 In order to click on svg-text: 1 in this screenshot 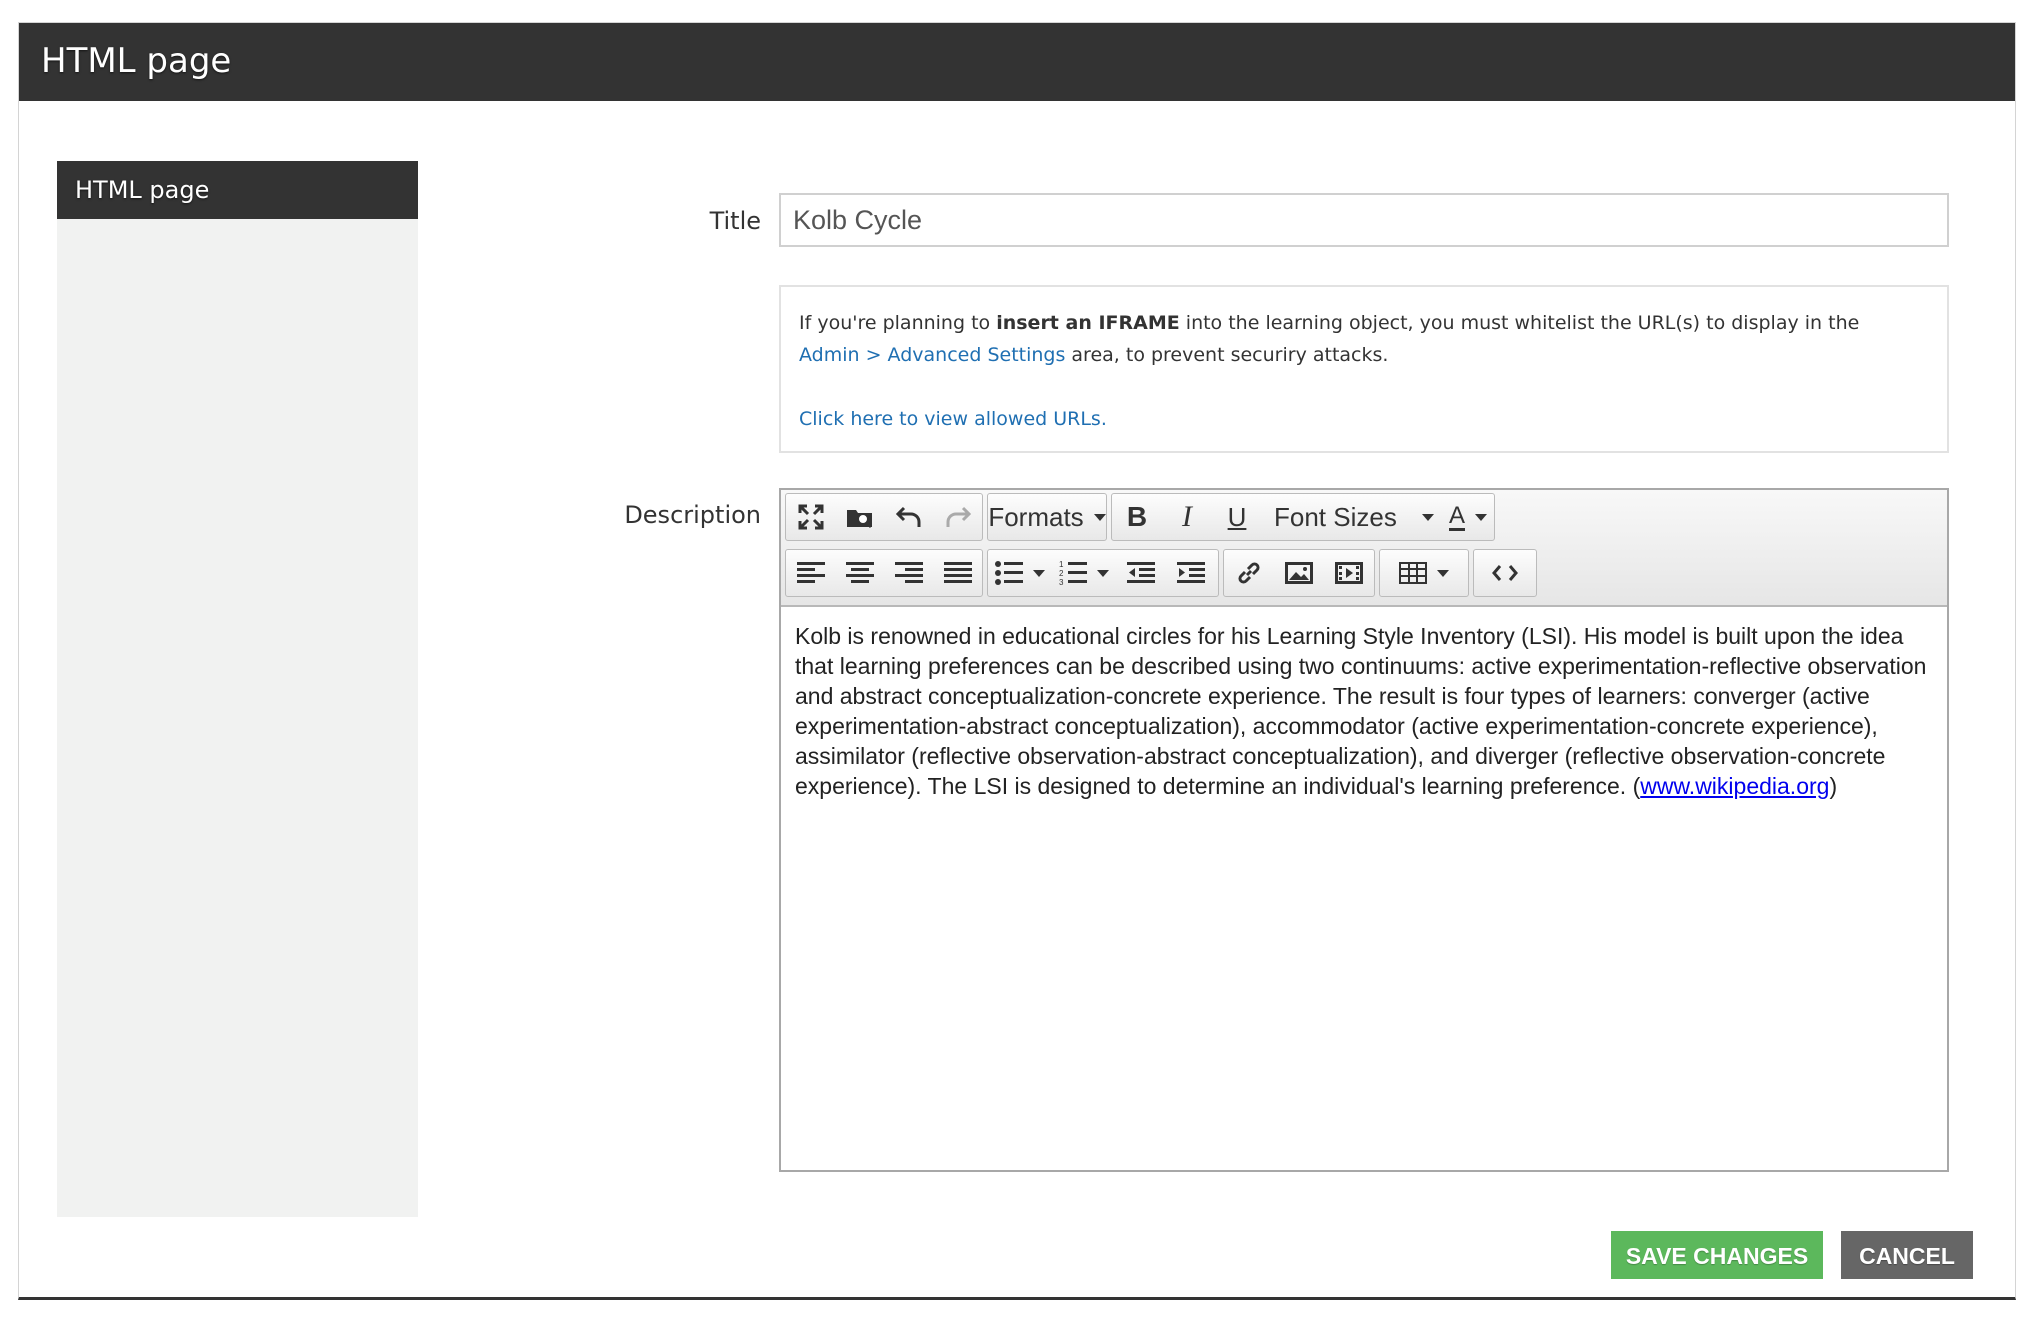, I will do `click(1061, 564)`.